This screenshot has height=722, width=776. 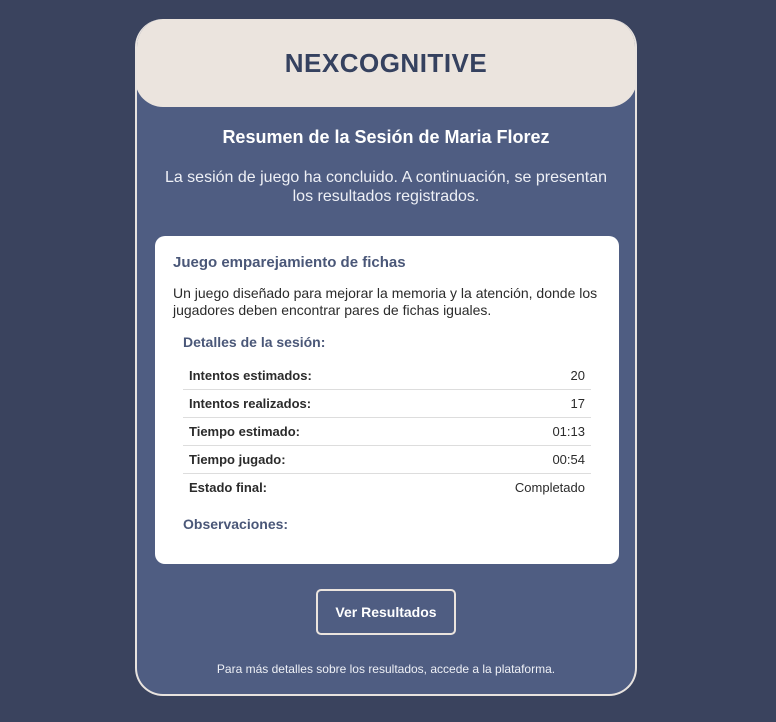 I want to click on detail-value: 01:13, so click(x=568, y=431).